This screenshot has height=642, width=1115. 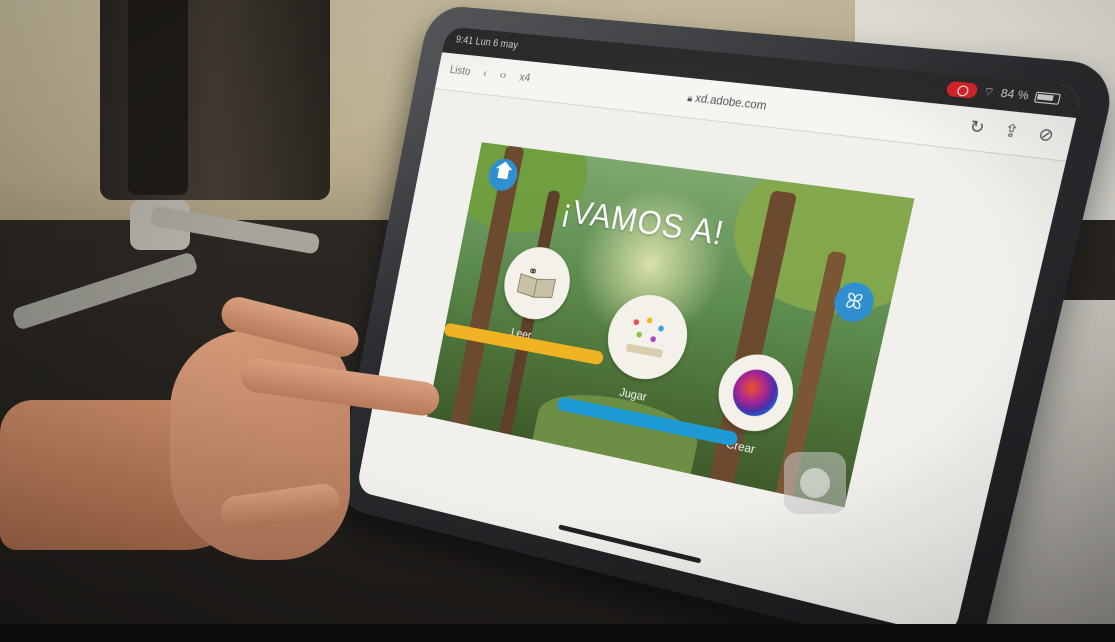 I want to click on book-glasses-icon: ⚭, so click(x=537, y=281).